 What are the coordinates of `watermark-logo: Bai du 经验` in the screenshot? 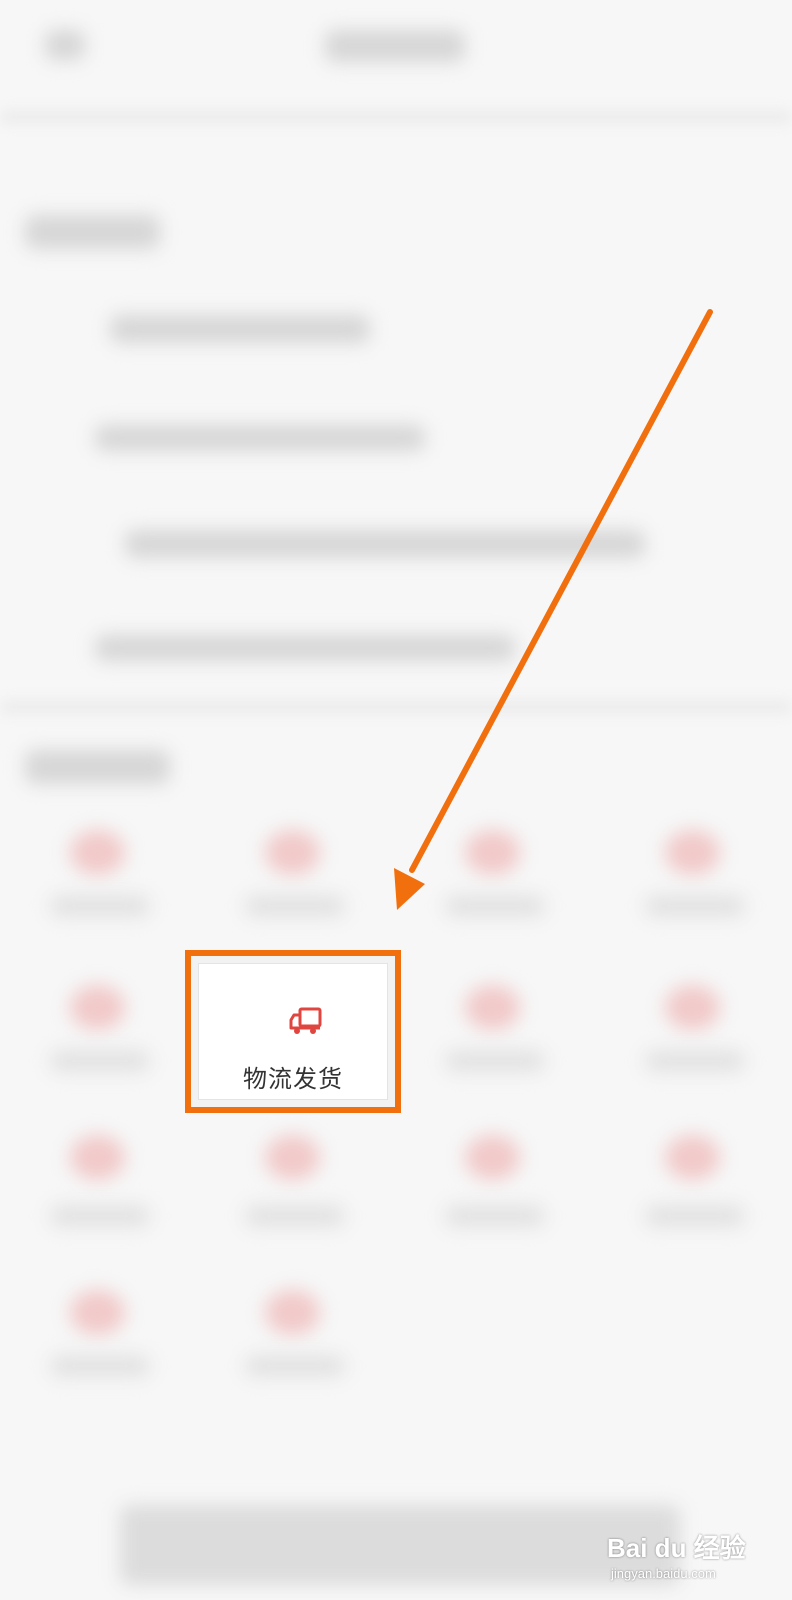 It's located at (676, 1548).